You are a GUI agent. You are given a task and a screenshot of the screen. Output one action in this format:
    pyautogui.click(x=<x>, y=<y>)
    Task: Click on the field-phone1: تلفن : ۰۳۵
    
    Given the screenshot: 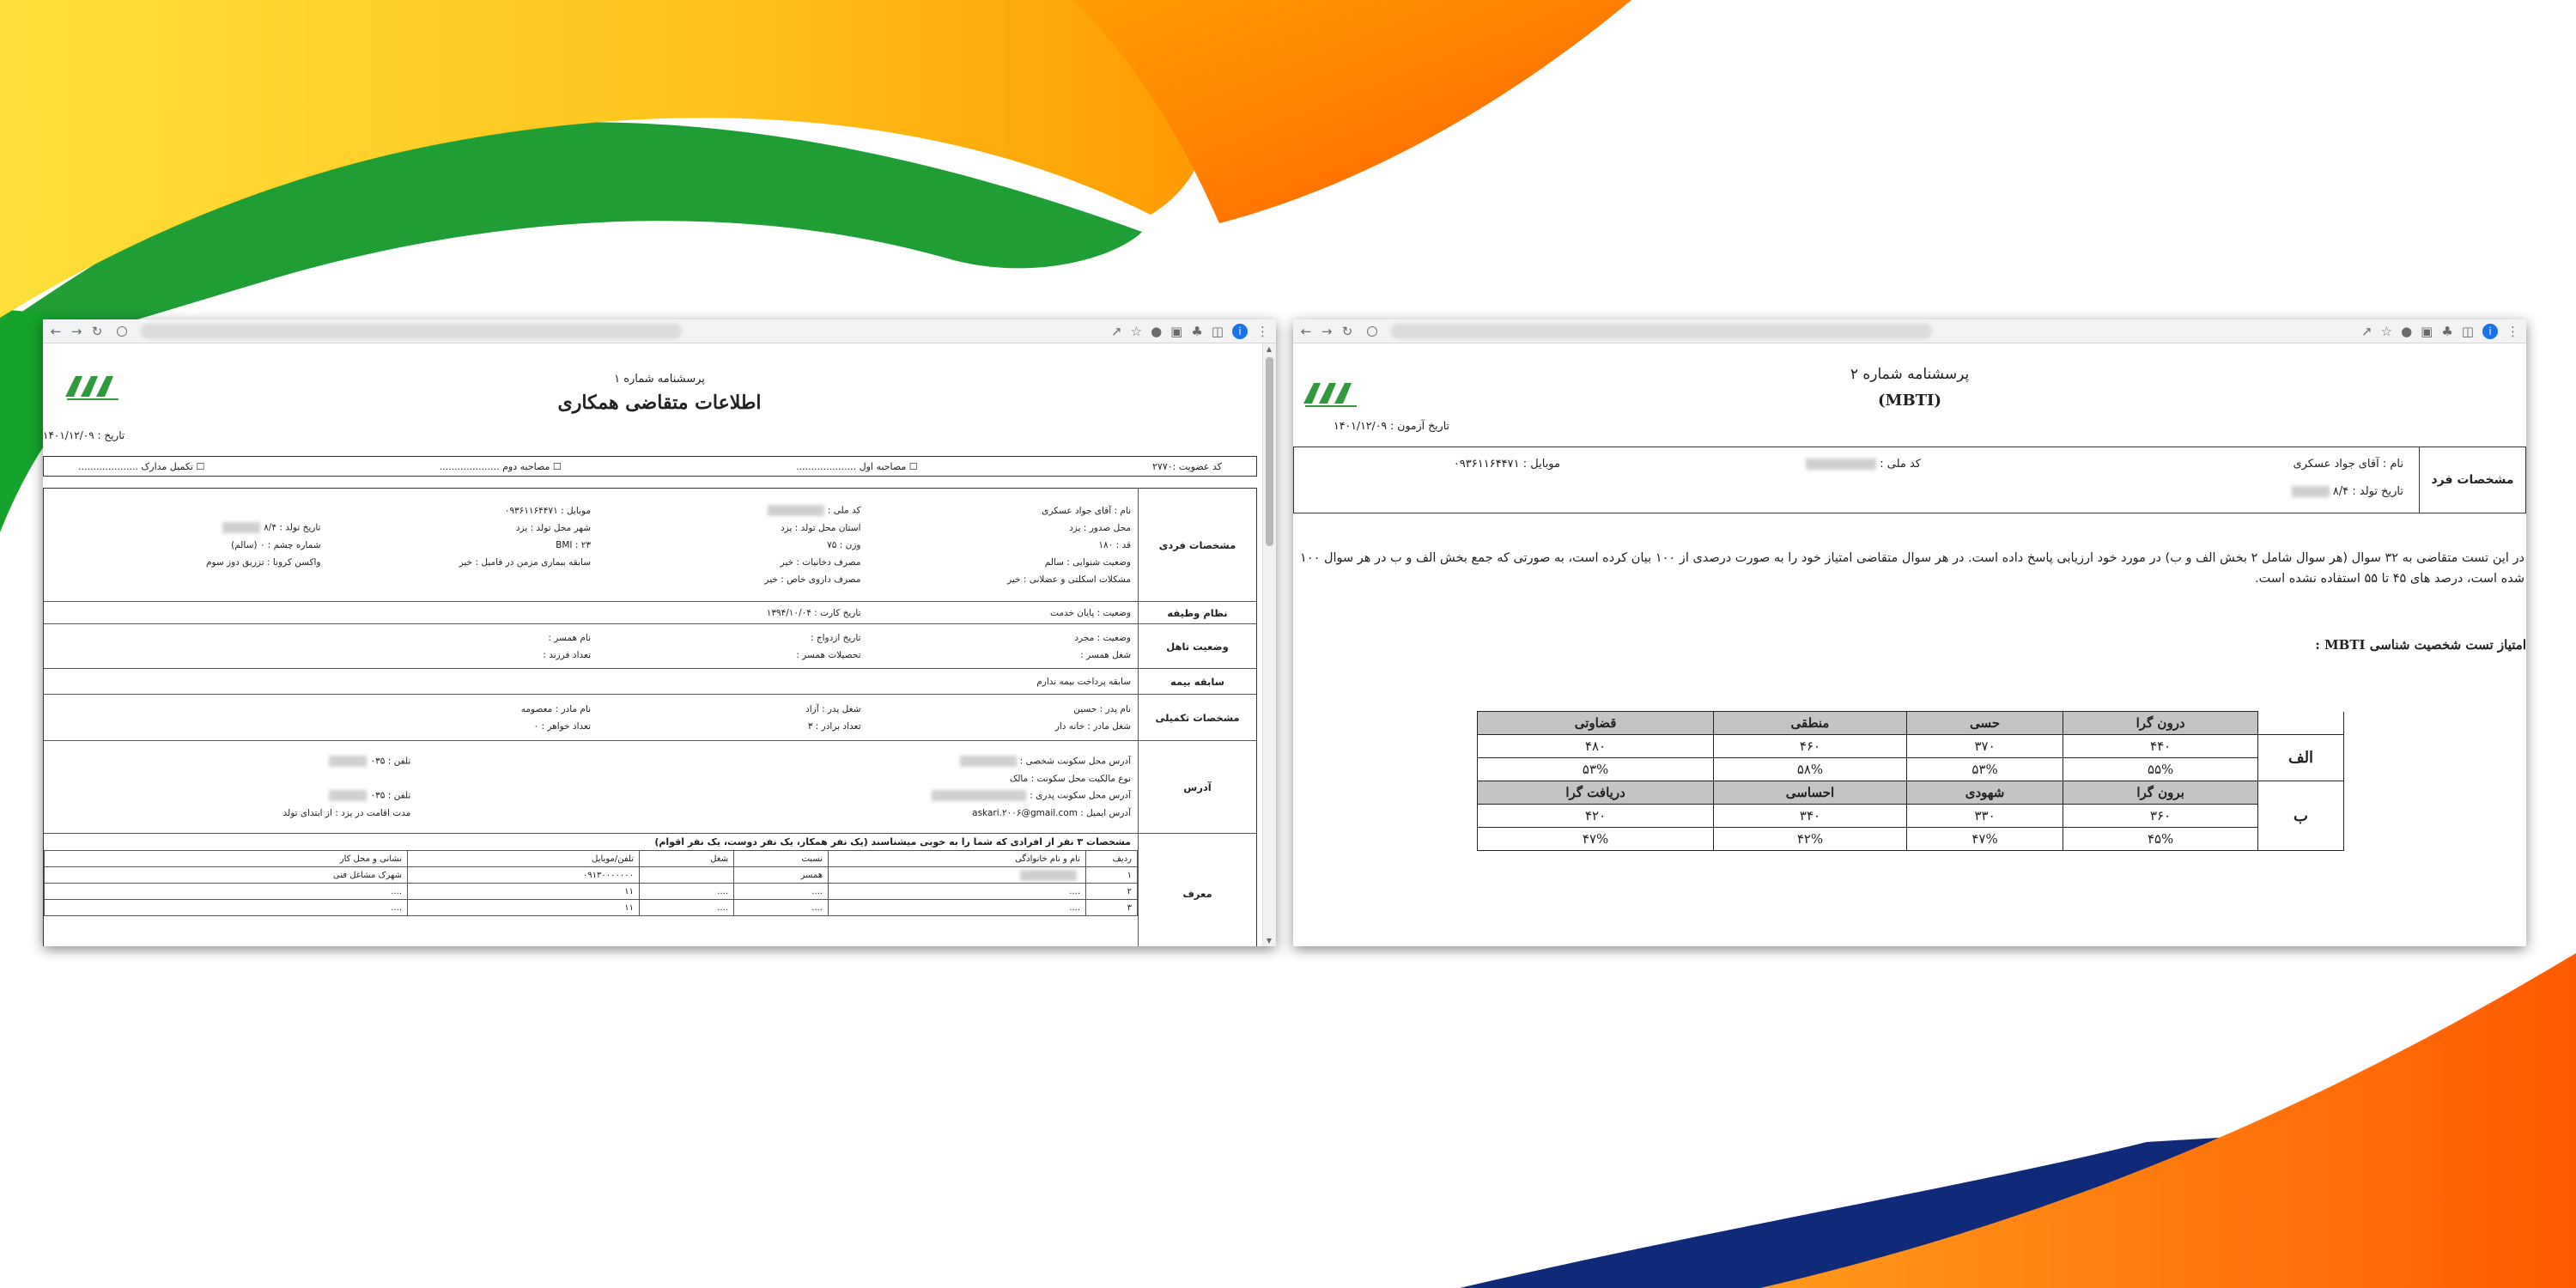 What is the action you would take?
    pyautogui.click(x=390, y=761)
    